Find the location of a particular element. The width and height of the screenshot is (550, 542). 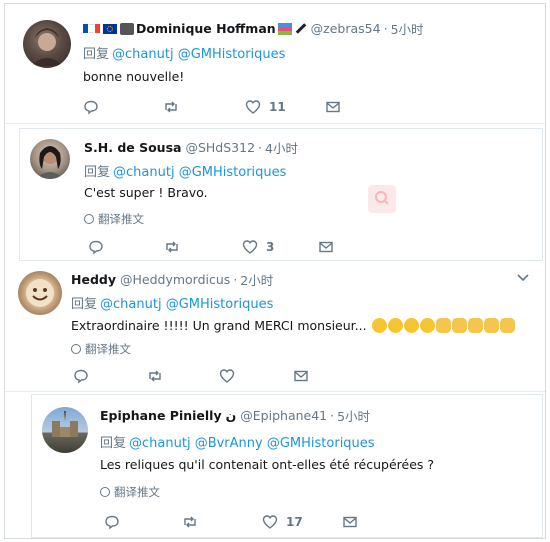

eu-flag-icon is located at coordinates (110, 28).